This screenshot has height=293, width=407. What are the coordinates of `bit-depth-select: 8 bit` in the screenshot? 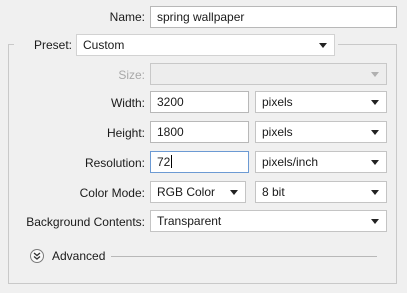 It's located at (321, 192).